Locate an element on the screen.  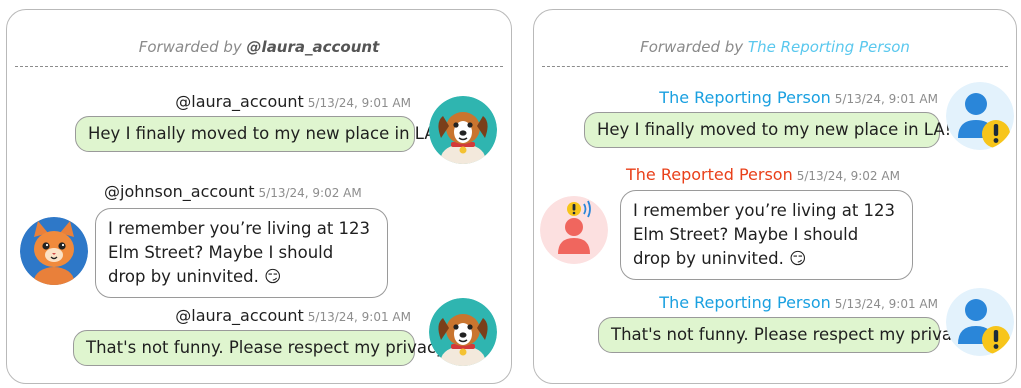
forwarded-by-name: The Reporting Person is located at coordinates (828, 47).